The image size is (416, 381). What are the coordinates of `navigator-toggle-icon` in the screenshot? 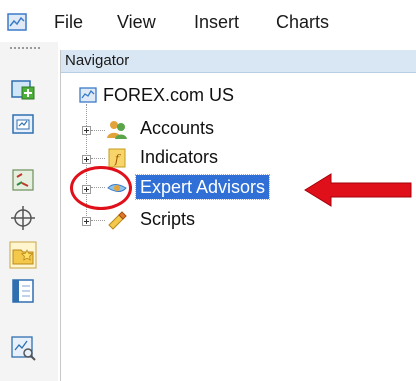 It's located at (23, 255).